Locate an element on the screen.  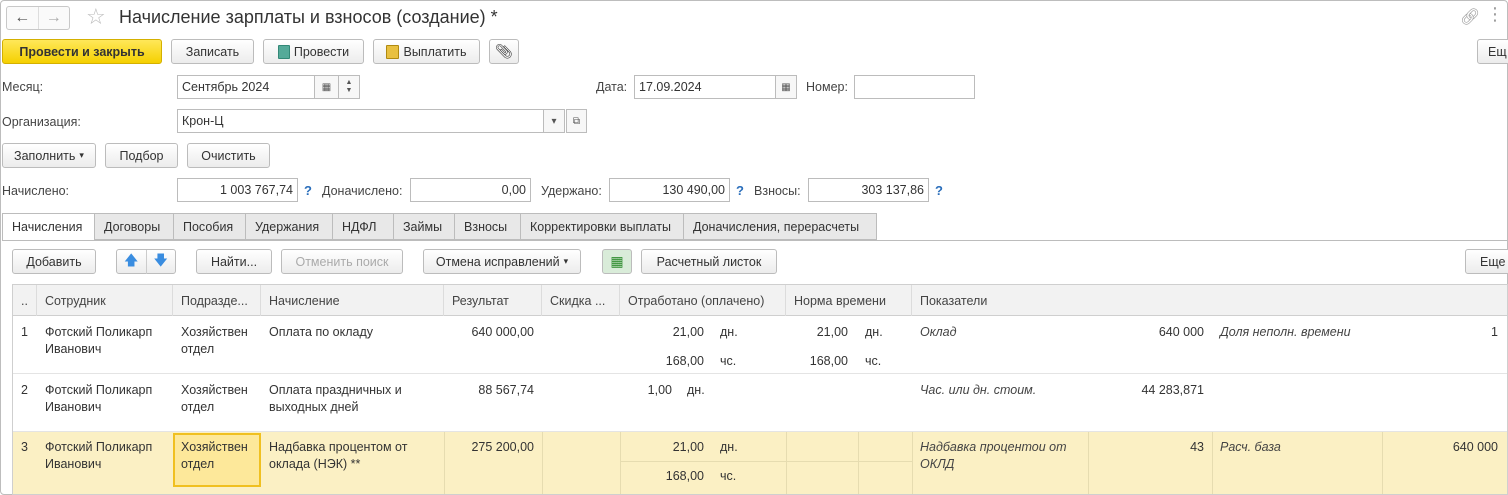
tab-accruals: Начисления is located at coordinates (48, 227).